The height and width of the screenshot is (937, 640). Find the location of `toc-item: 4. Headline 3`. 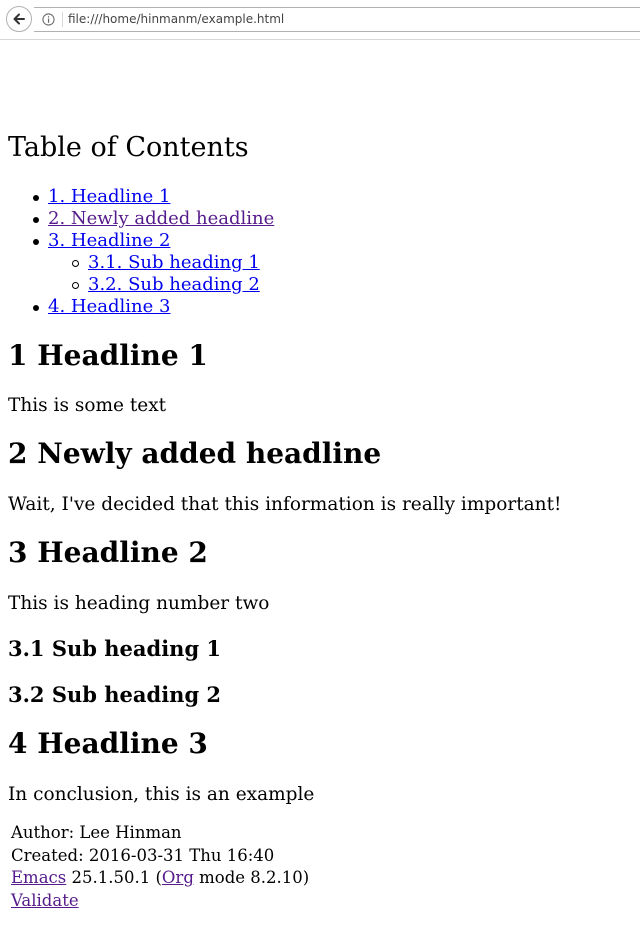

toc-item: 4. Headline 3 is located at coordinates (141, 307).